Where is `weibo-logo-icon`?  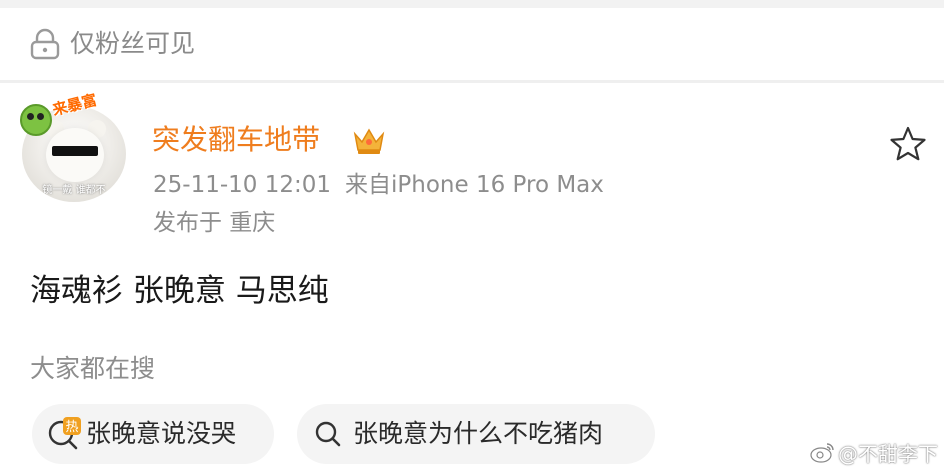
weibo-logo-icon is located at coordinates (822, 453).